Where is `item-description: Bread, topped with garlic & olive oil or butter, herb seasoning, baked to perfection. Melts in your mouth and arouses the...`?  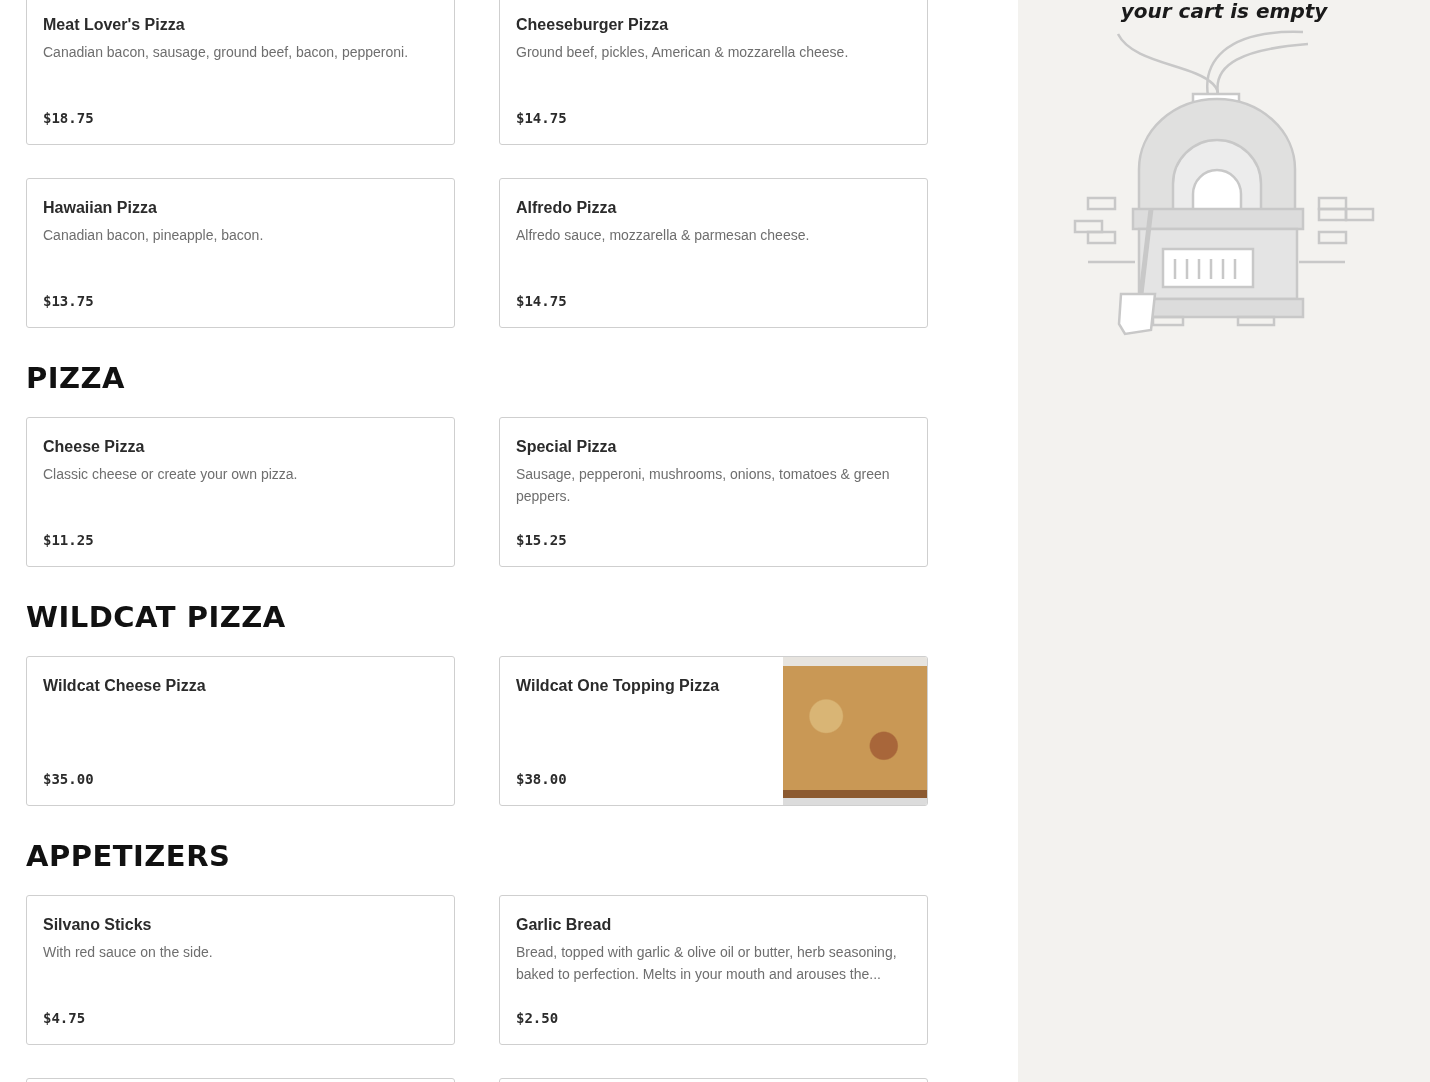
item-description: Bread, topped with garlic & olive oil or butter, herb seasoning, baked to perfection. Melts in your mouth and arouses the... is located at coordinates (707, 963).